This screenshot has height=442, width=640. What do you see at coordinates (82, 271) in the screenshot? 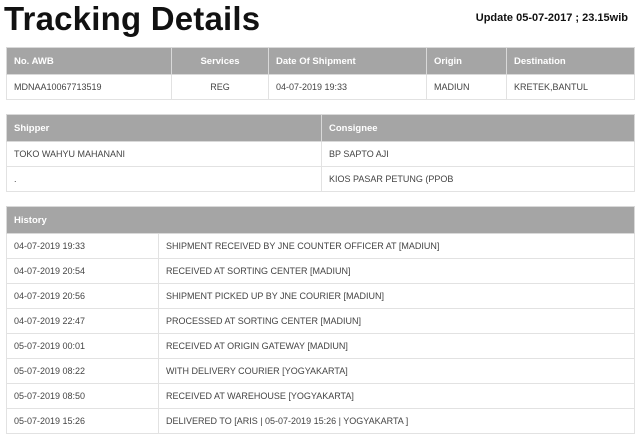
I see `history-time: 04-07-2019 20:54` at bounding box center [82, 271].